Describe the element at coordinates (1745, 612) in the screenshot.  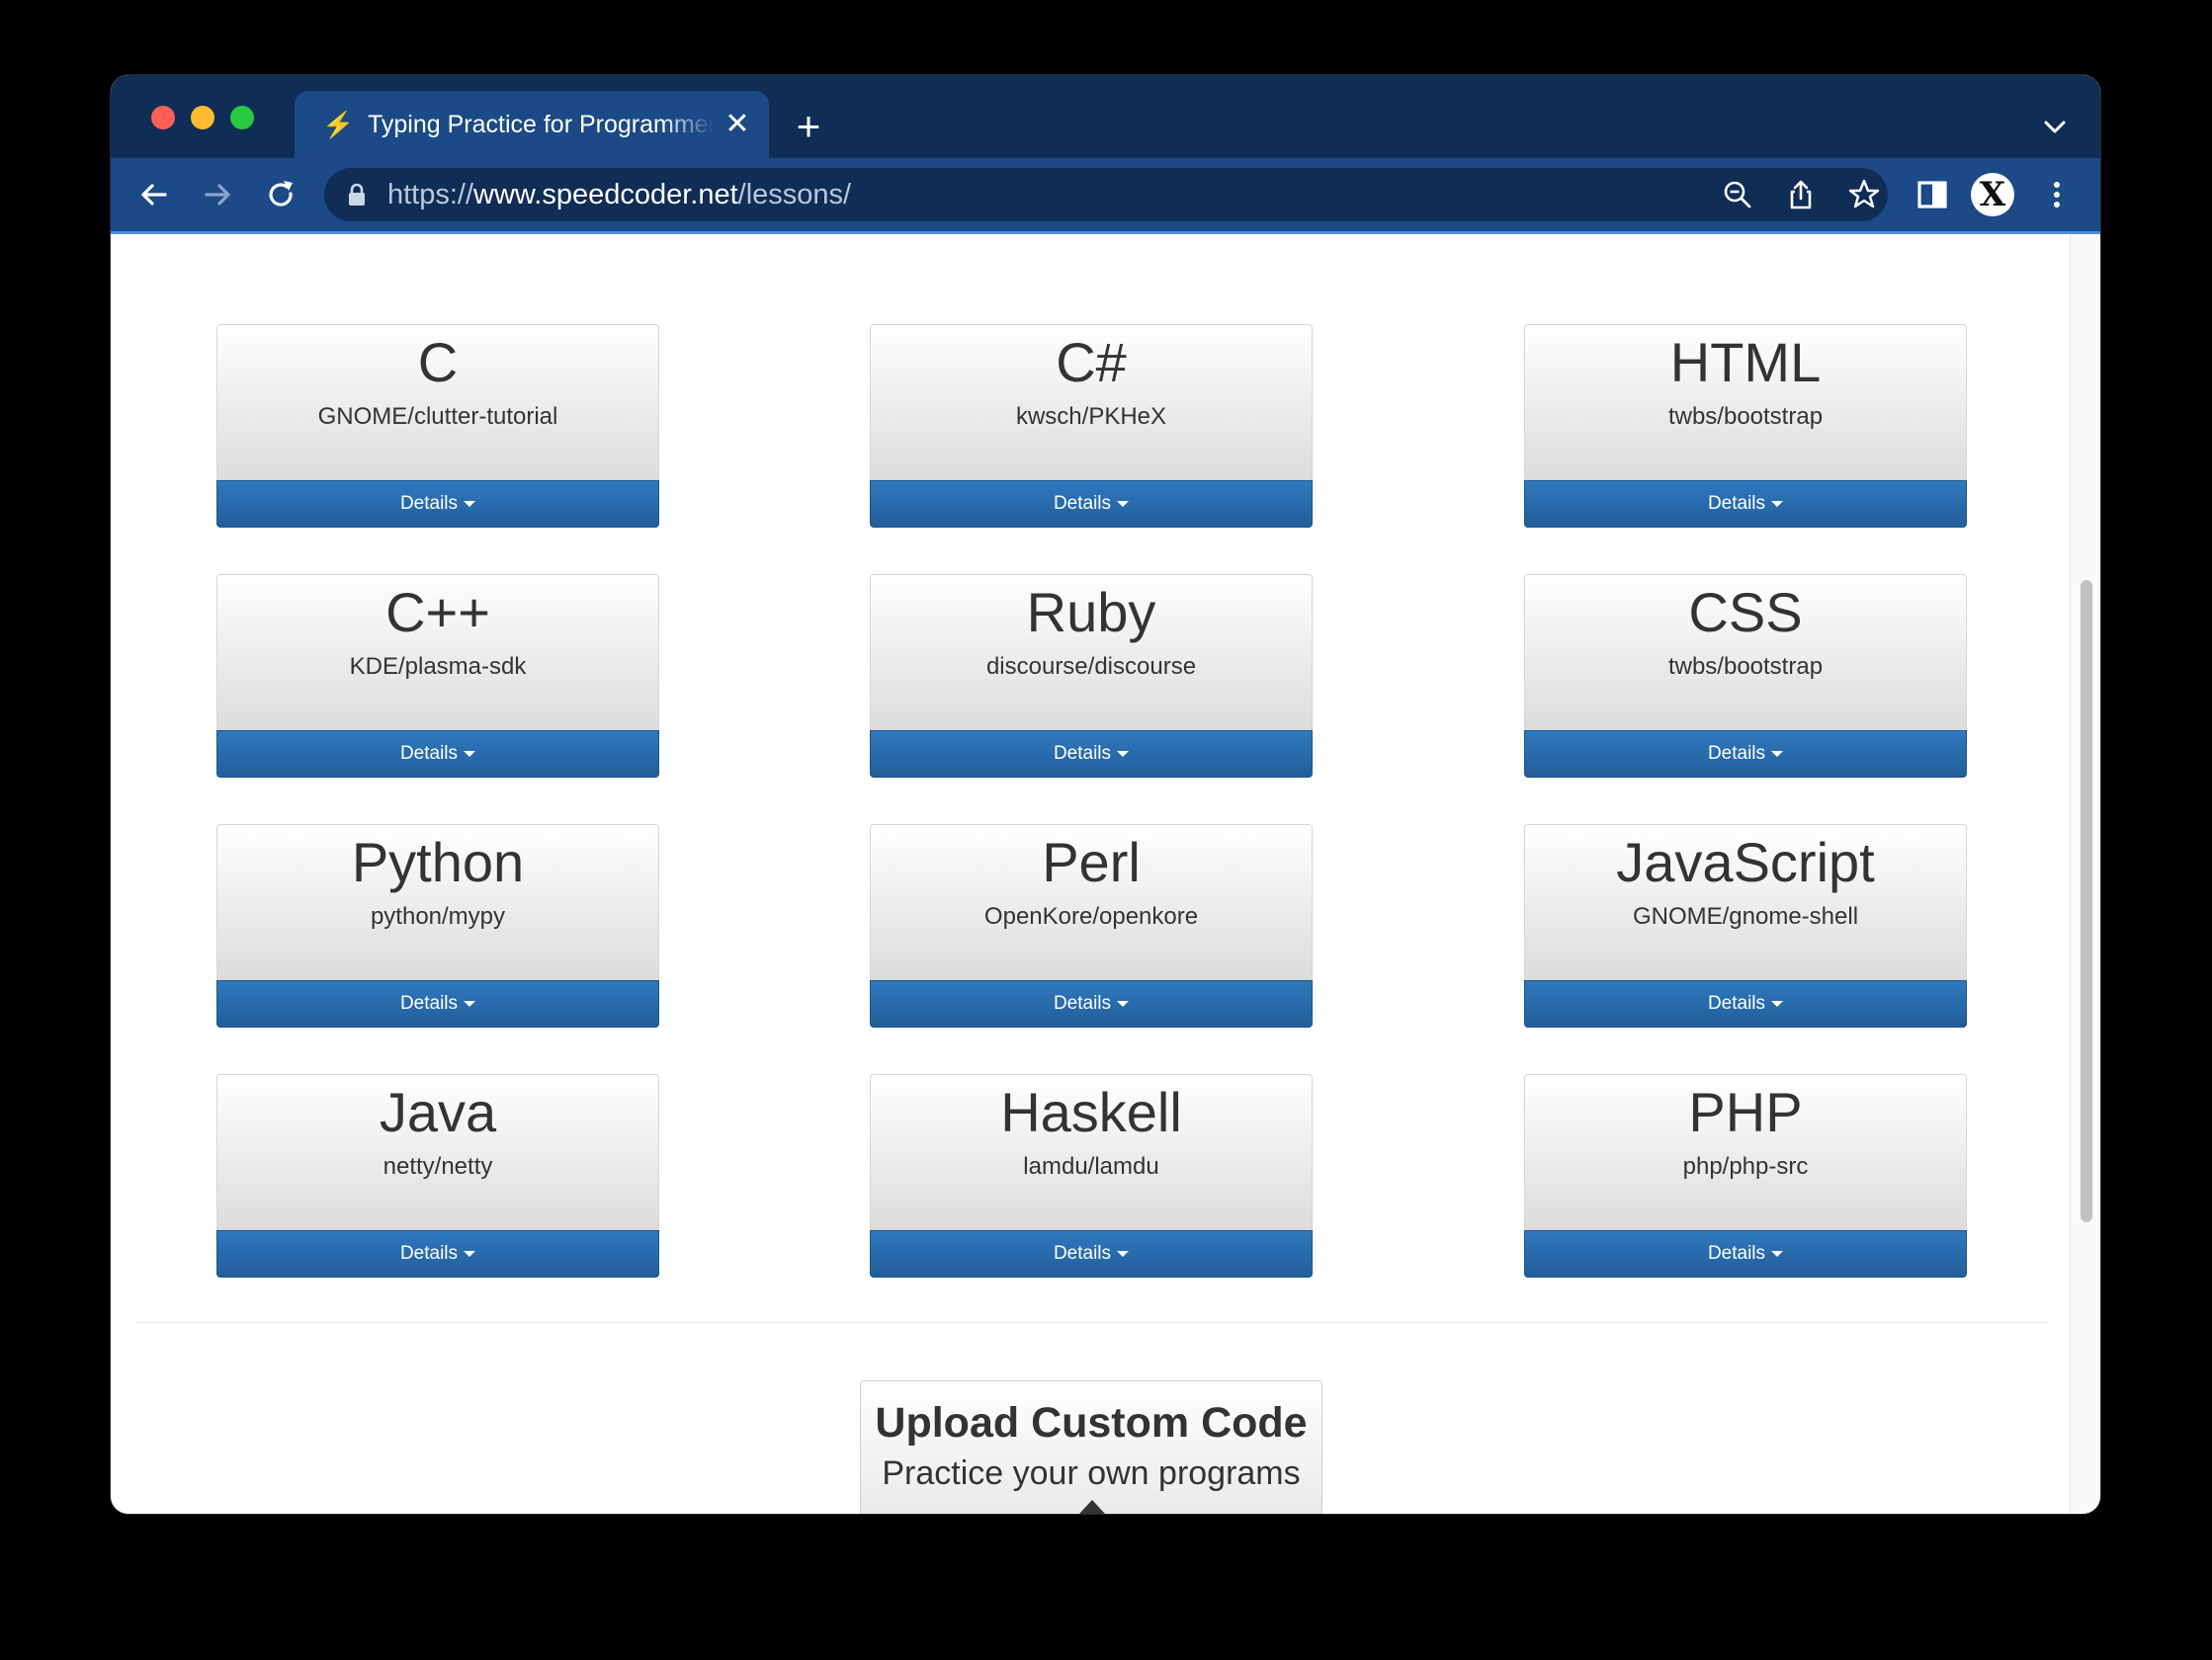
I see `lesson-language: CSS` at that location.